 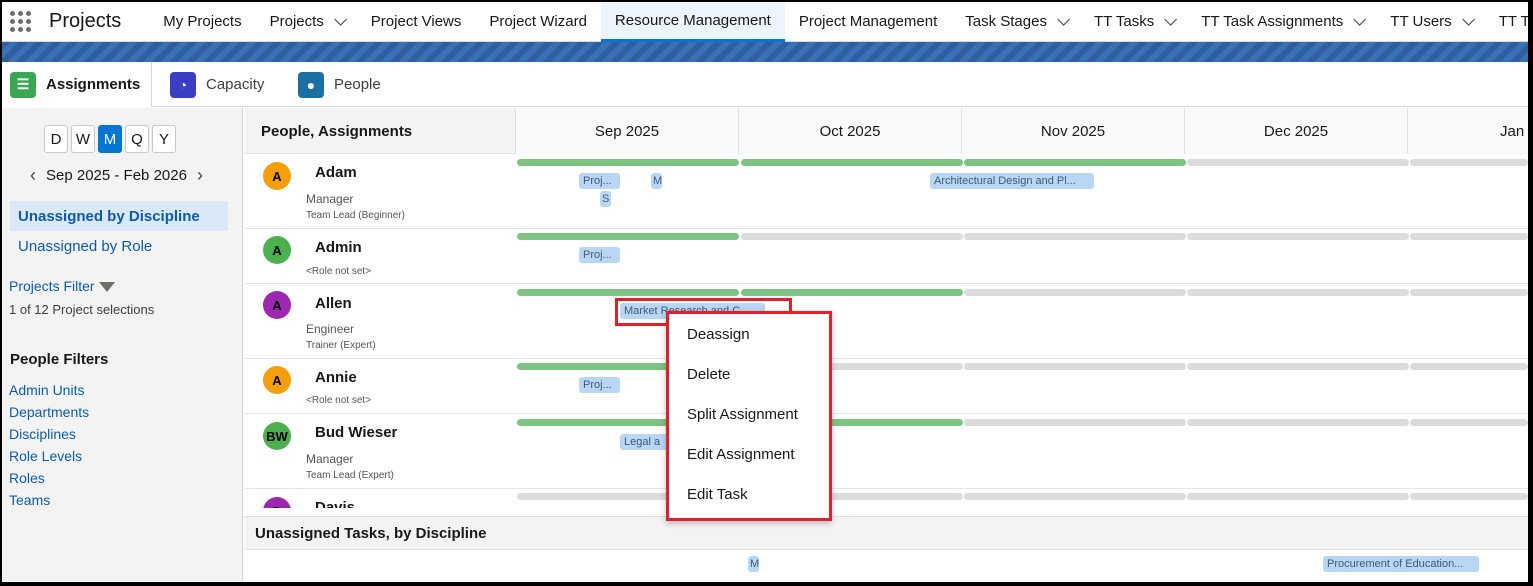 What do you see at coordinates (83, 139) in the screenshot?
I see `zoom-week-button: W` at bounding box center [83, 139].